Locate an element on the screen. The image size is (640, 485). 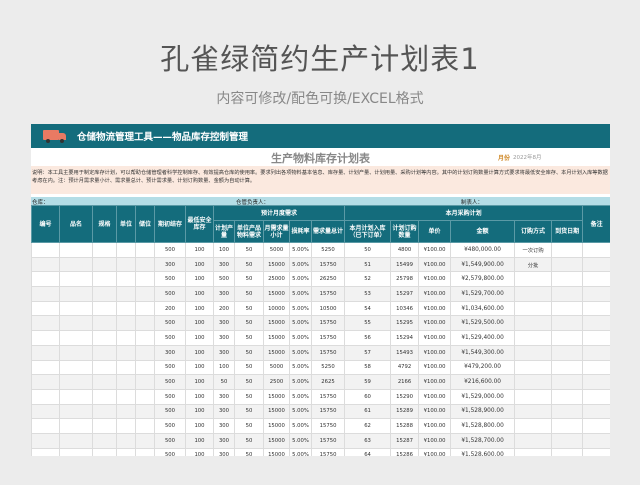
cell-amount: ¥216,600.00 is located at coordinates (483, 382).